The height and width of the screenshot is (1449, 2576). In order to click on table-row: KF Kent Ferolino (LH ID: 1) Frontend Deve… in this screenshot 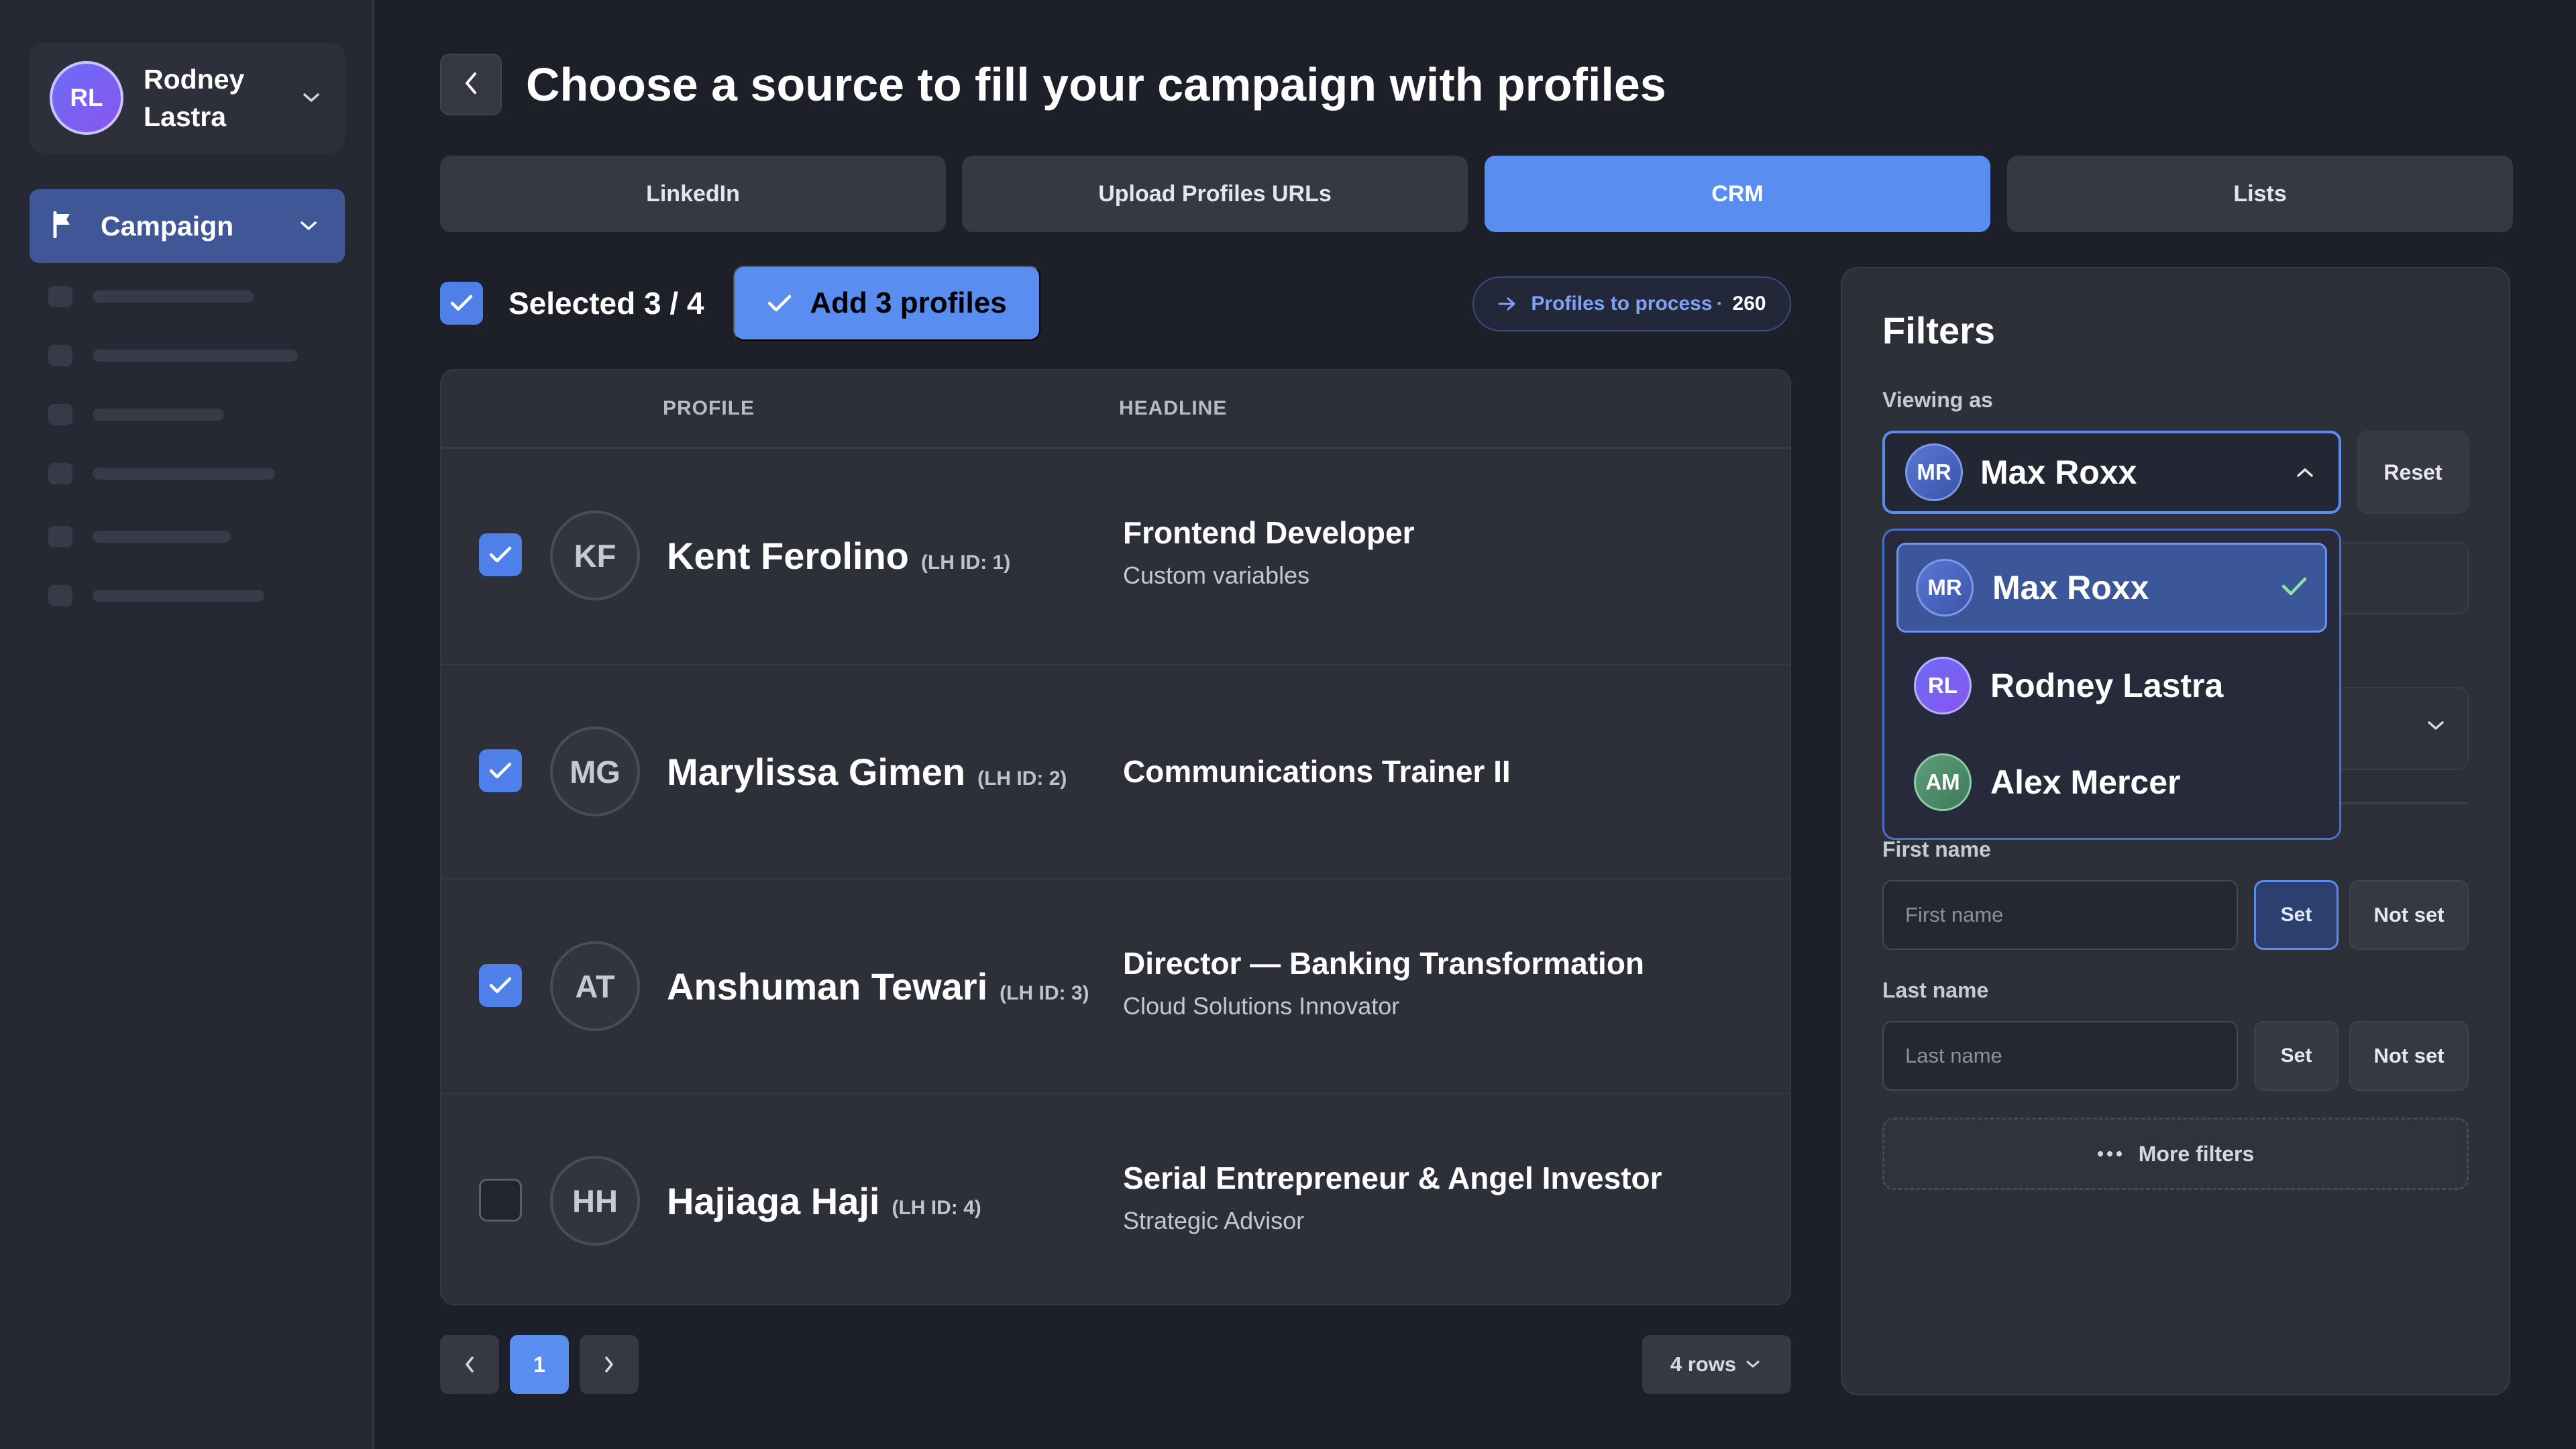, I will do `click(1115, 556)`.